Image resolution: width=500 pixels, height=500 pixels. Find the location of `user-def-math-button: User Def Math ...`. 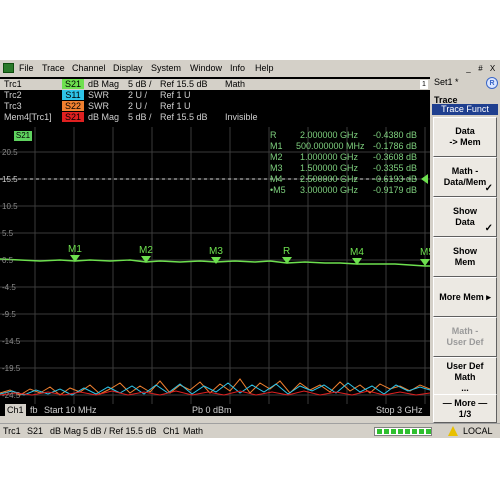

user-def-math-button: User Def Math ... is located at coordinates (465, 377).